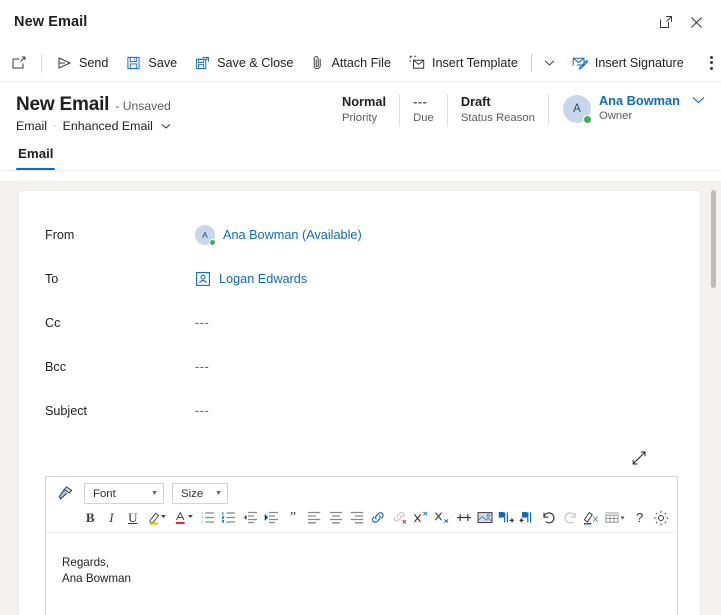 This screenshot has height=615, width=721. Describe the element at coordinates (639, 62) in the screenshot. I see `insert-signature-label: Insert Signature` at that location.